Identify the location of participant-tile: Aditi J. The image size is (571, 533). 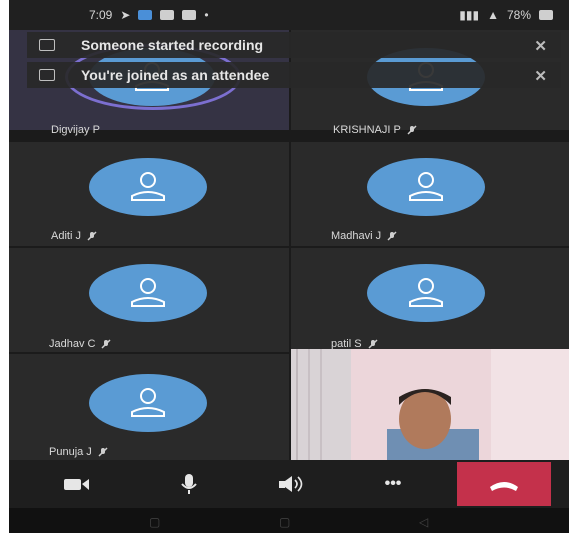
(149, 194).